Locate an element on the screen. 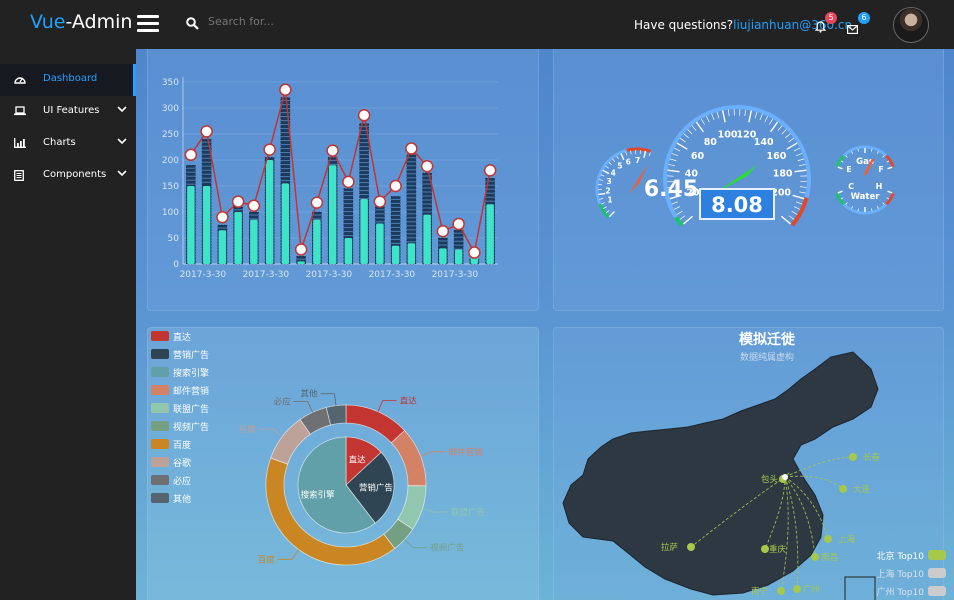 This screenshot has width=954, height=600. search-icon is located at coordinates (192, 24).